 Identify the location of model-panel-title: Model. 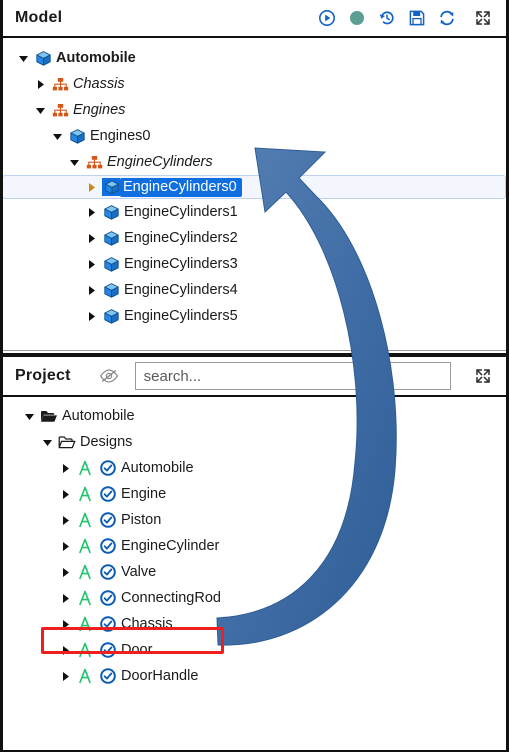
(39, 17).